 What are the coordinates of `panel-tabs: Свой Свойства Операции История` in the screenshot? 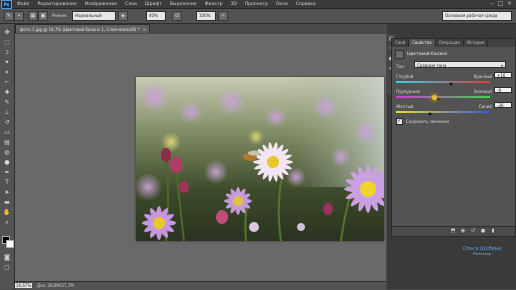 It's located at (453, 43).